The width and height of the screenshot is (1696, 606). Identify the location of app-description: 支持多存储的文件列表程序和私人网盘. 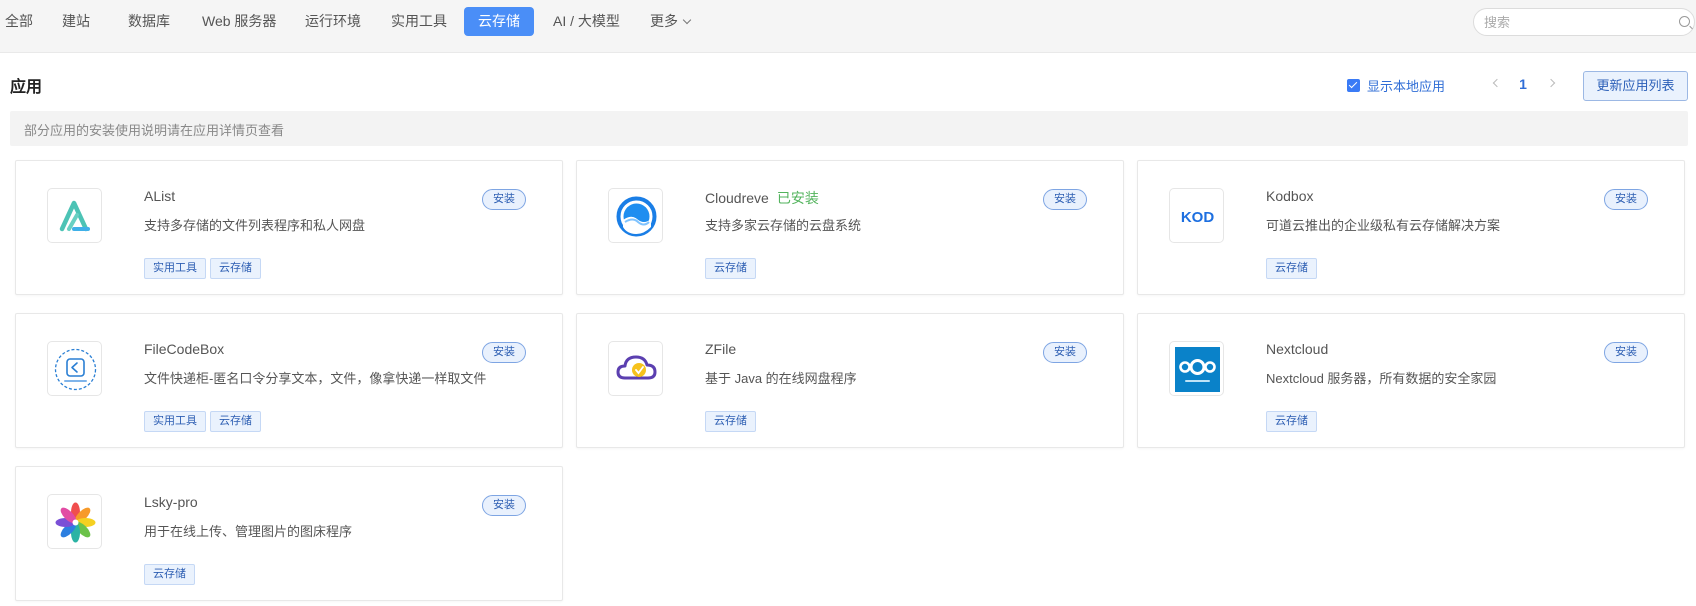
(255, 225).